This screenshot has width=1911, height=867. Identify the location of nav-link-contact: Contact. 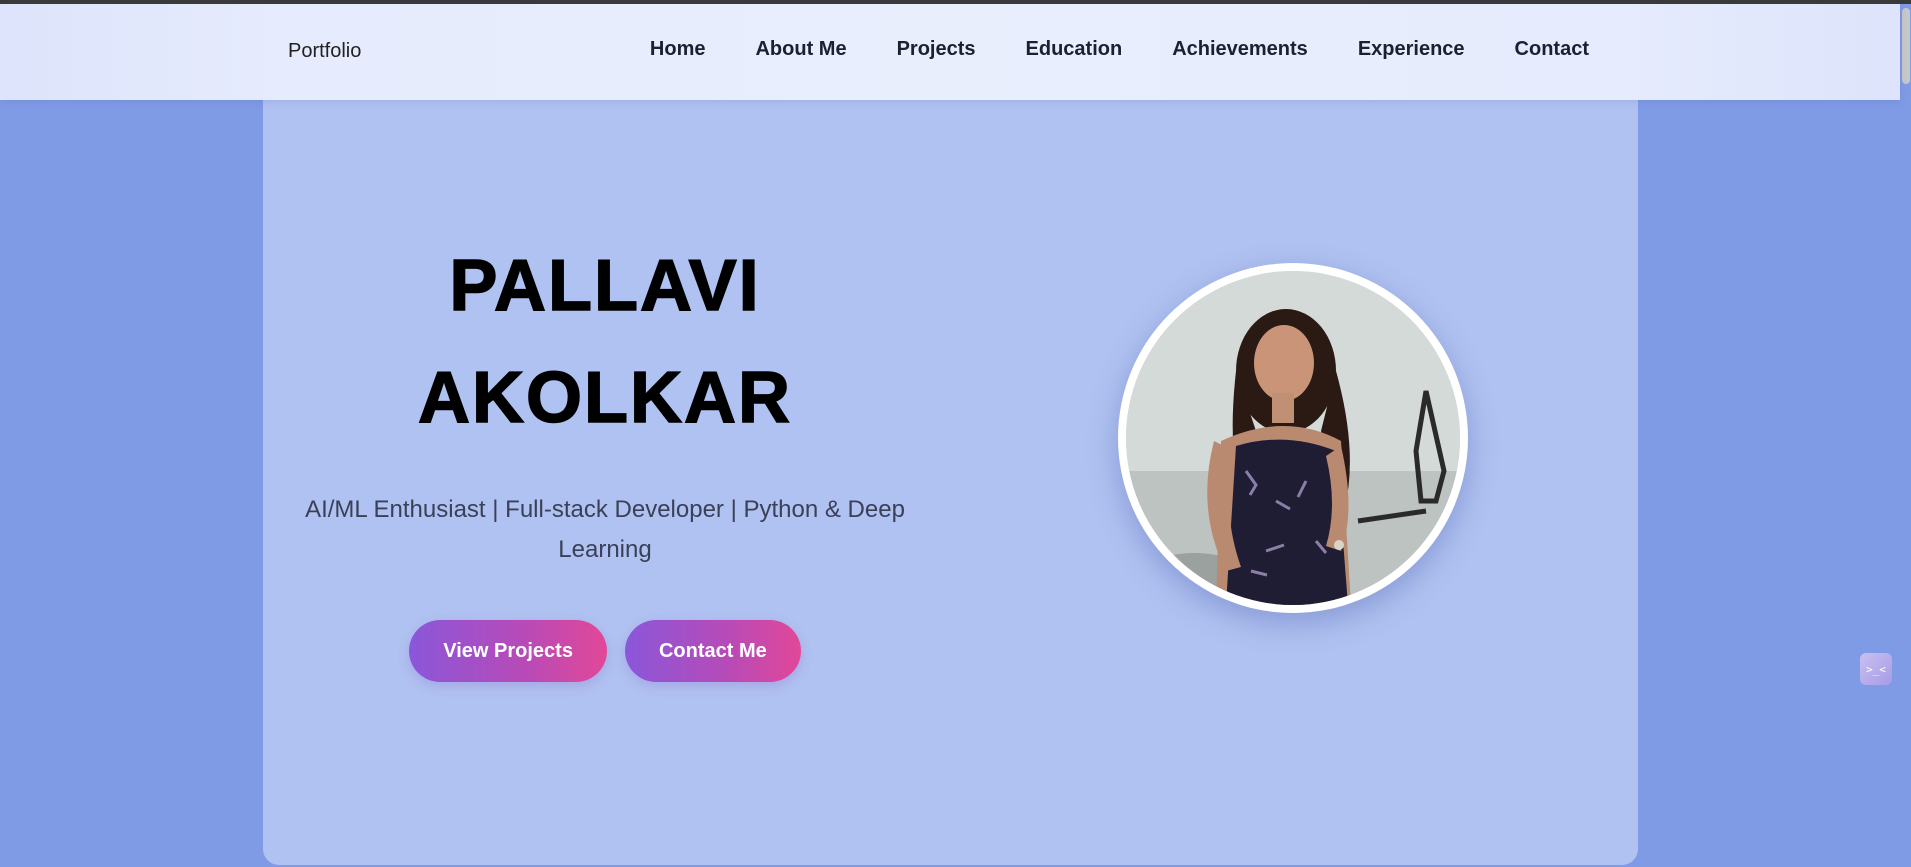
(1552, 49).